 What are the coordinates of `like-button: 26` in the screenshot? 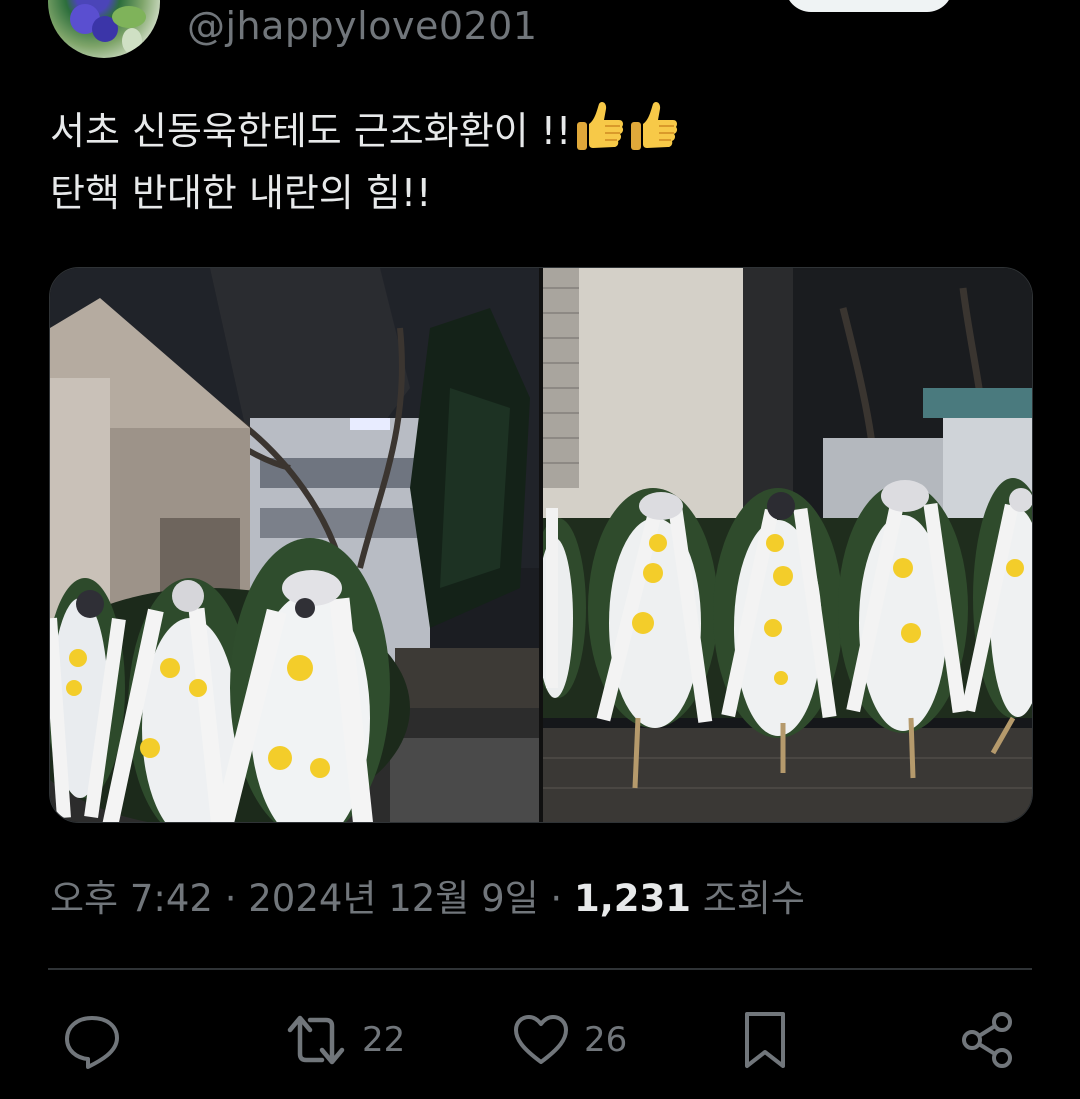 It's located at (569, 1040).